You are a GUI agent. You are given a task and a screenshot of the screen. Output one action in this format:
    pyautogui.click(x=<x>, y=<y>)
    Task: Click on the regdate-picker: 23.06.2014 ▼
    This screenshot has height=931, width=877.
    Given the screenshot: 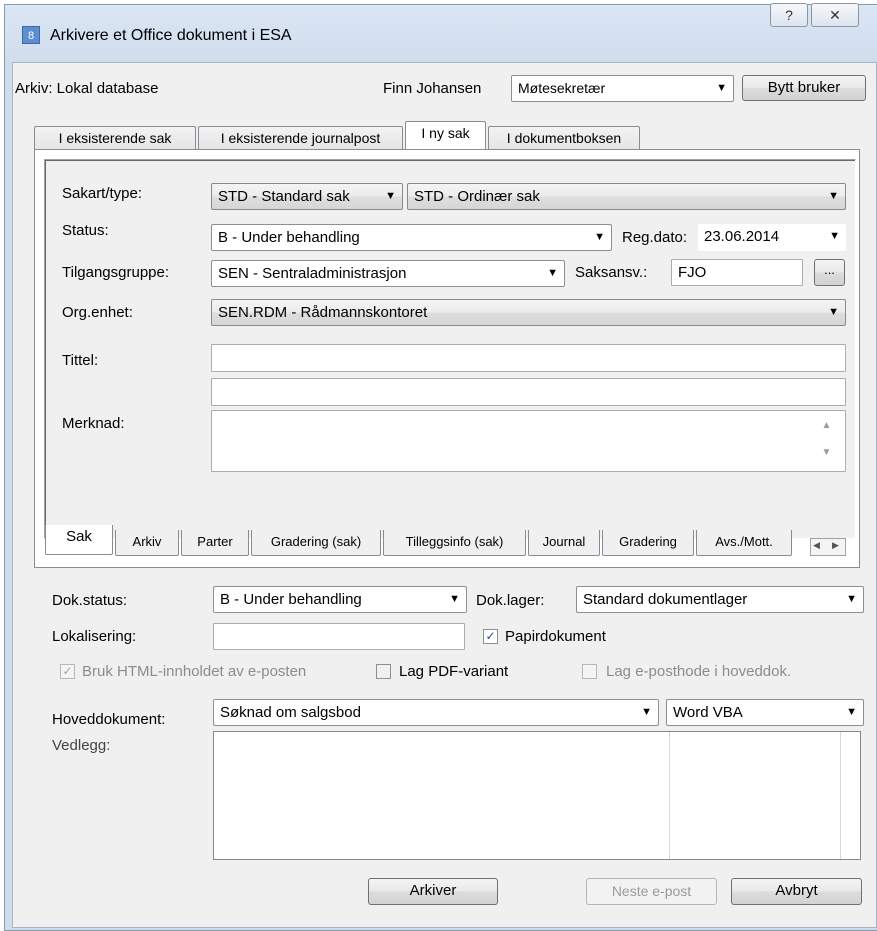 What is the action you would take?
    pyautogui.click(x=772, y=237)
    